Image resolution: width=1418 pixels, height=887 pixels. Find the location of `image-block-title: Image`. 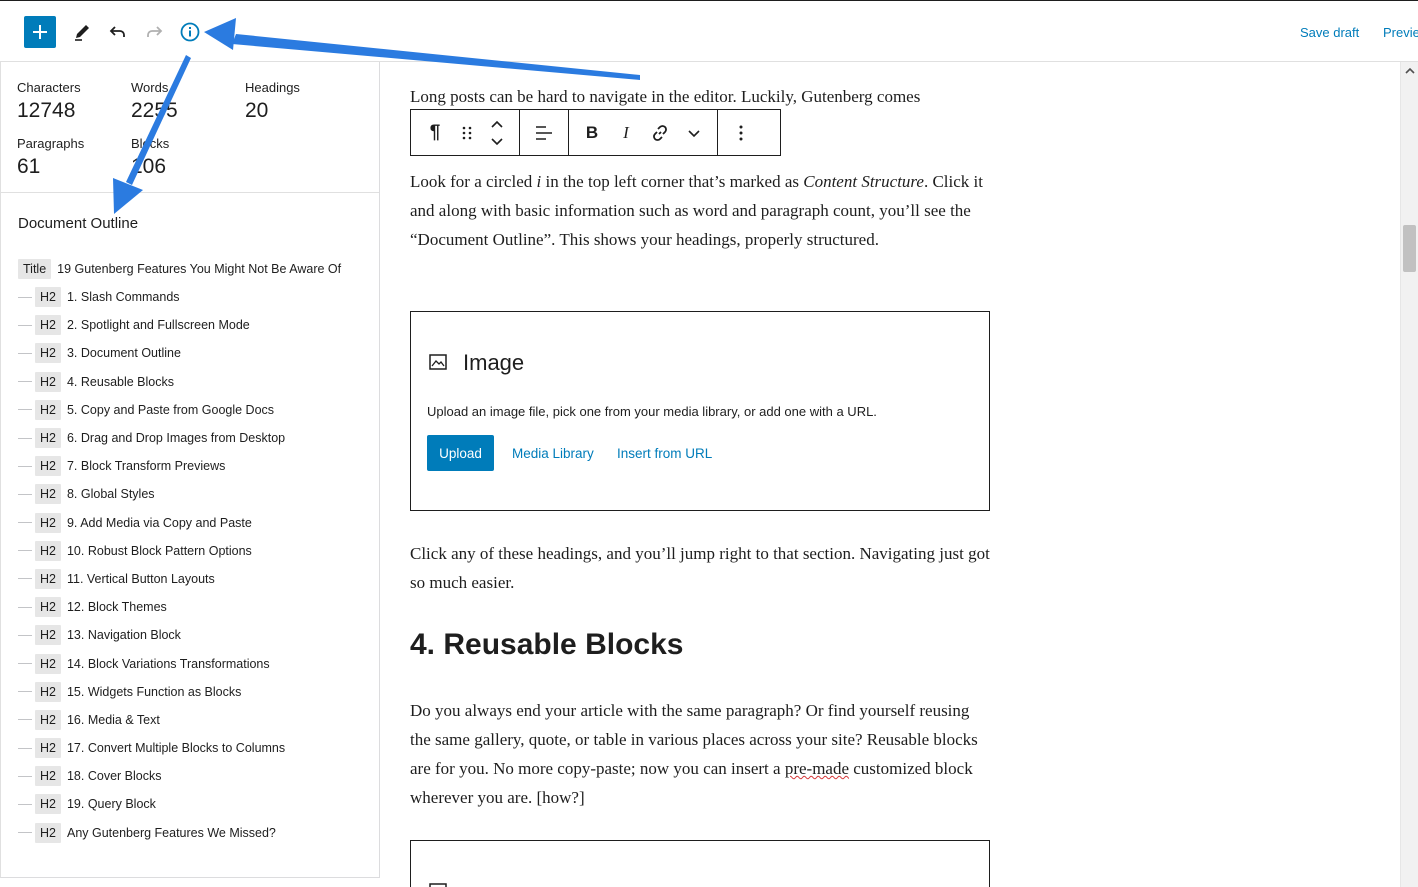

image-block-title: Image is located at coordinates (494, 362).